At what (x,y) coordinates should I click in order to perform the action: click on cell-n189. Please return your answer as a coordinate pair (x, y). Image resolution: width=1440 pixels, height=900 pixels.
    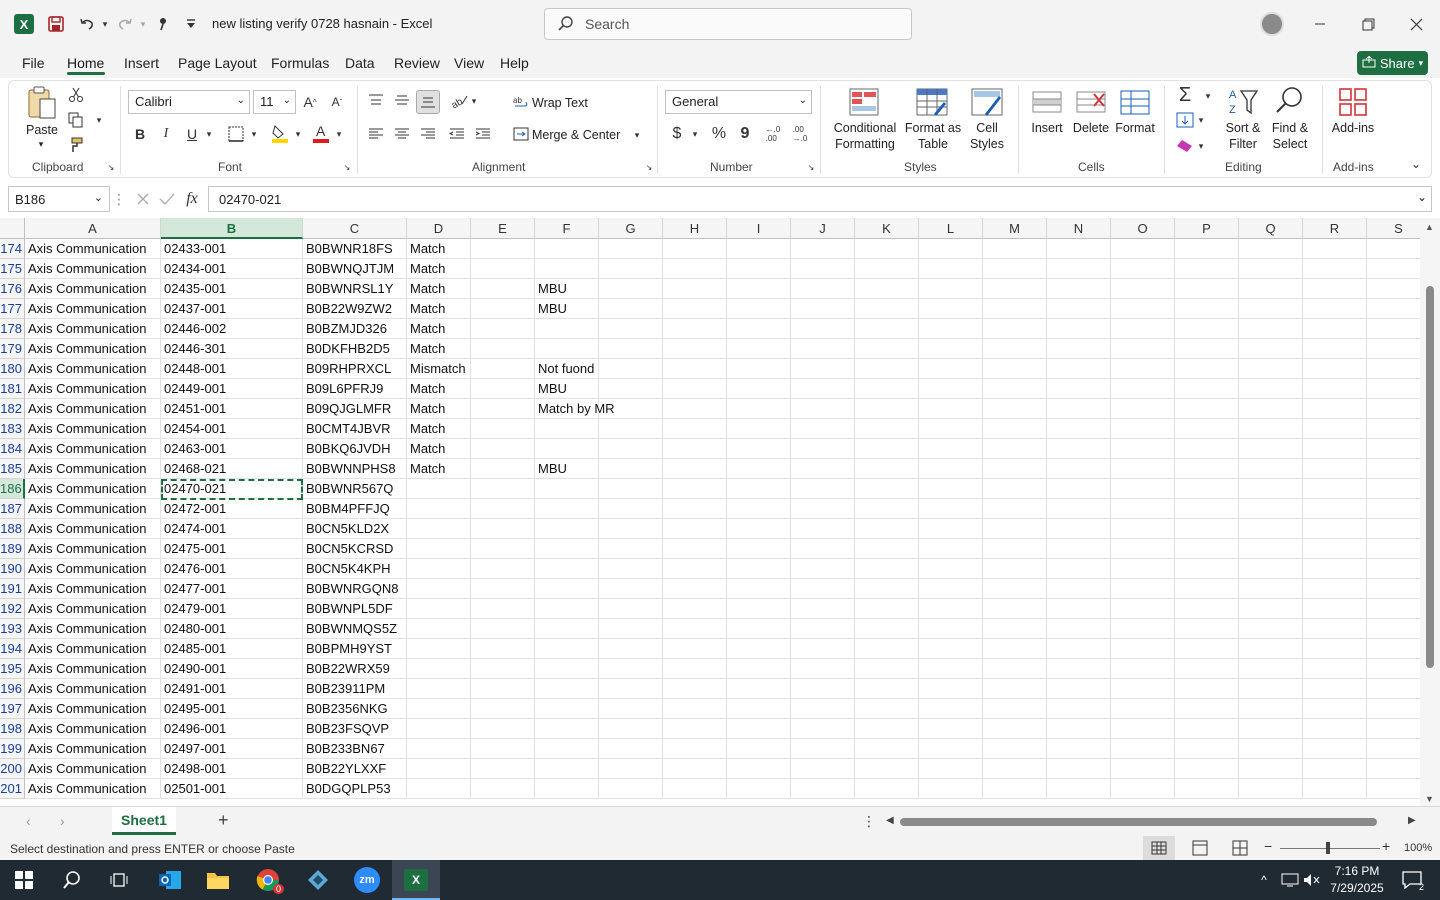
    Looking at the image, I should click on (1079, 549).